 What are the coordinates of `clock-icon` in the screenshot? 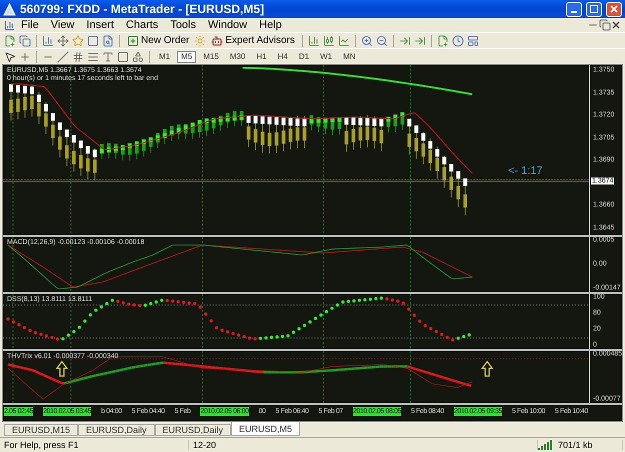 It's located at (458, 40).